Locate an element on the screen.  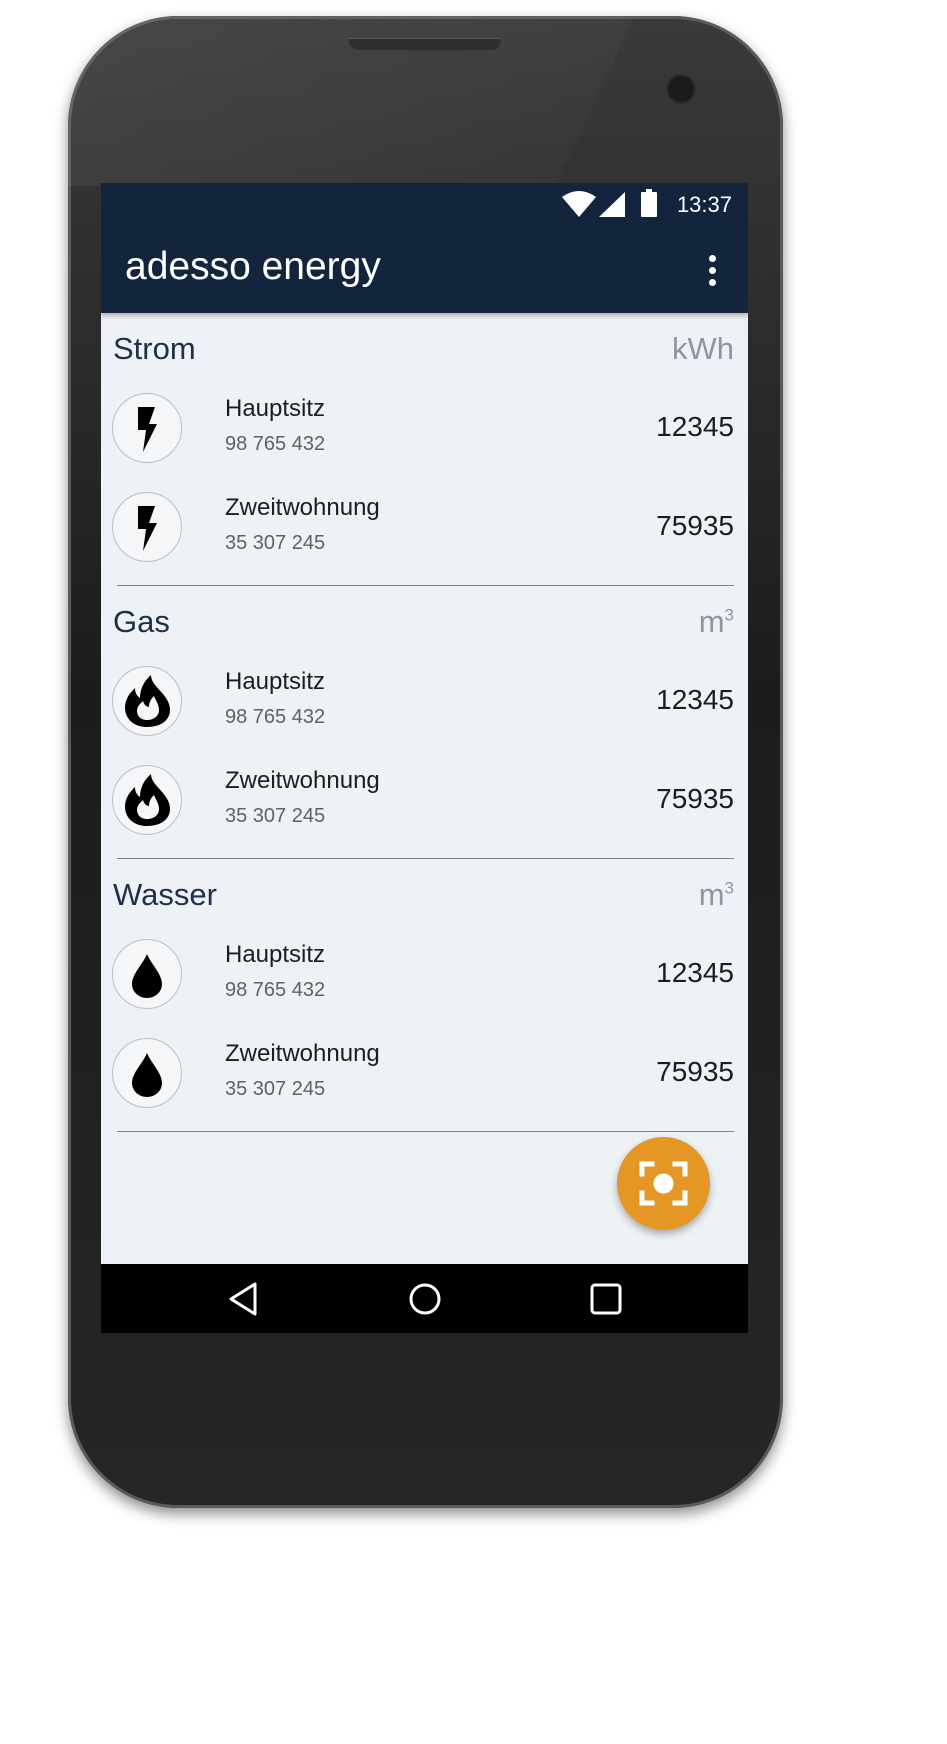
status-bar: 13:37 is located at coordinates (424, 205).